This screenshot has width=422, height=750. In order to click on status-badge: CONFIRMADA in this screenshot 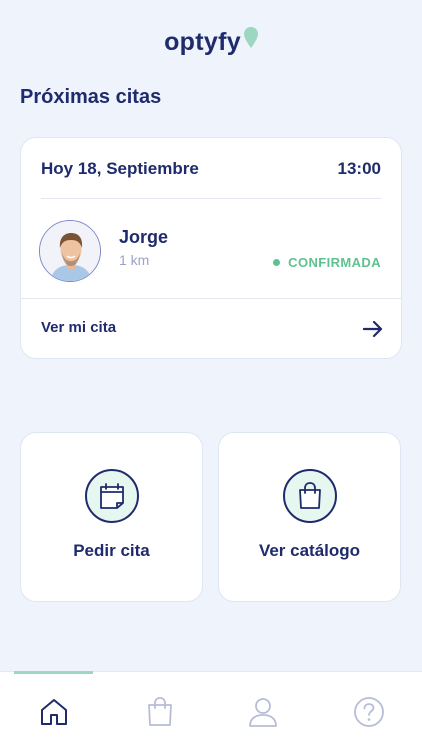, I will do `click(327, 262)`.